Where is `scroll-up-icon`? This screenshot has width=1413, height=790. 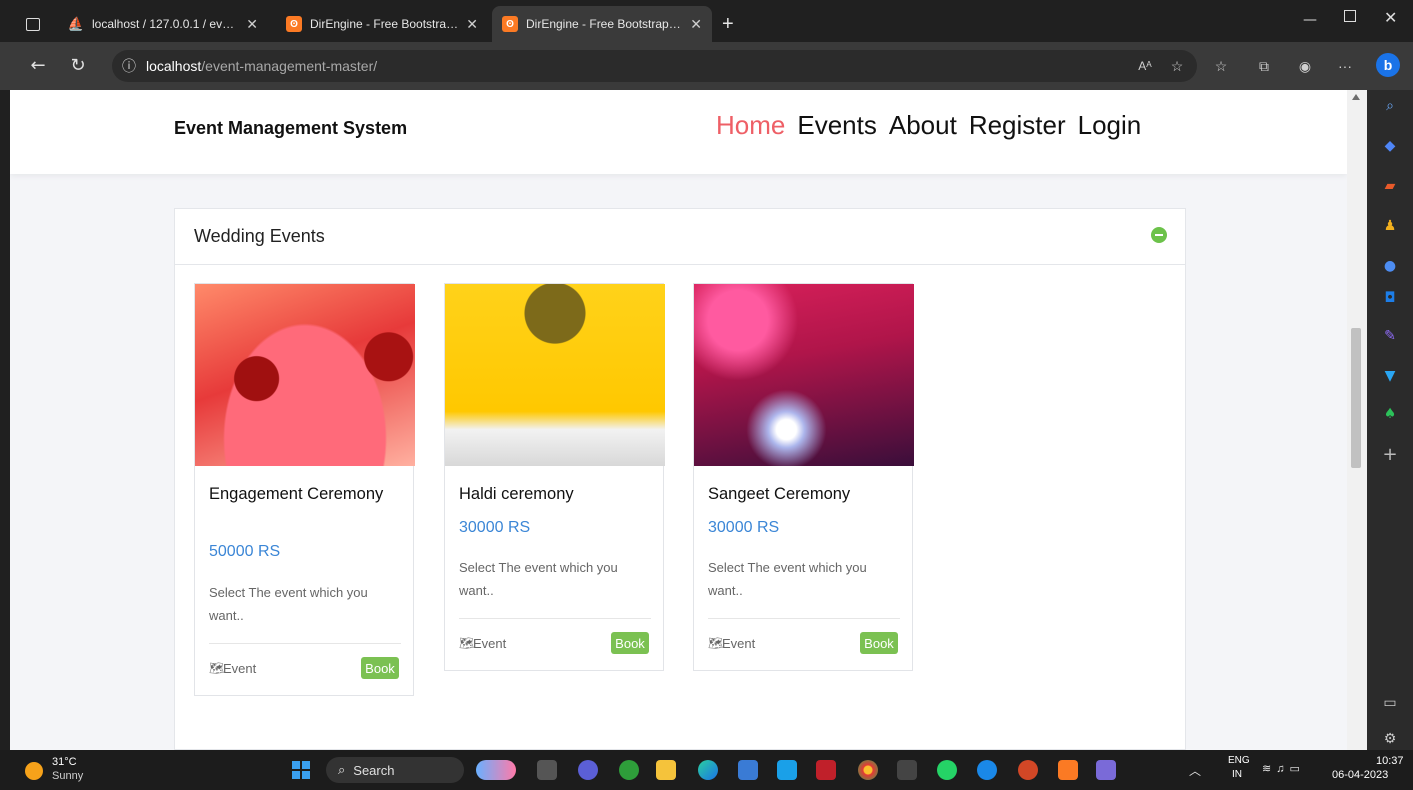 scroll-up-icon is located at coordinates (1356, 97).